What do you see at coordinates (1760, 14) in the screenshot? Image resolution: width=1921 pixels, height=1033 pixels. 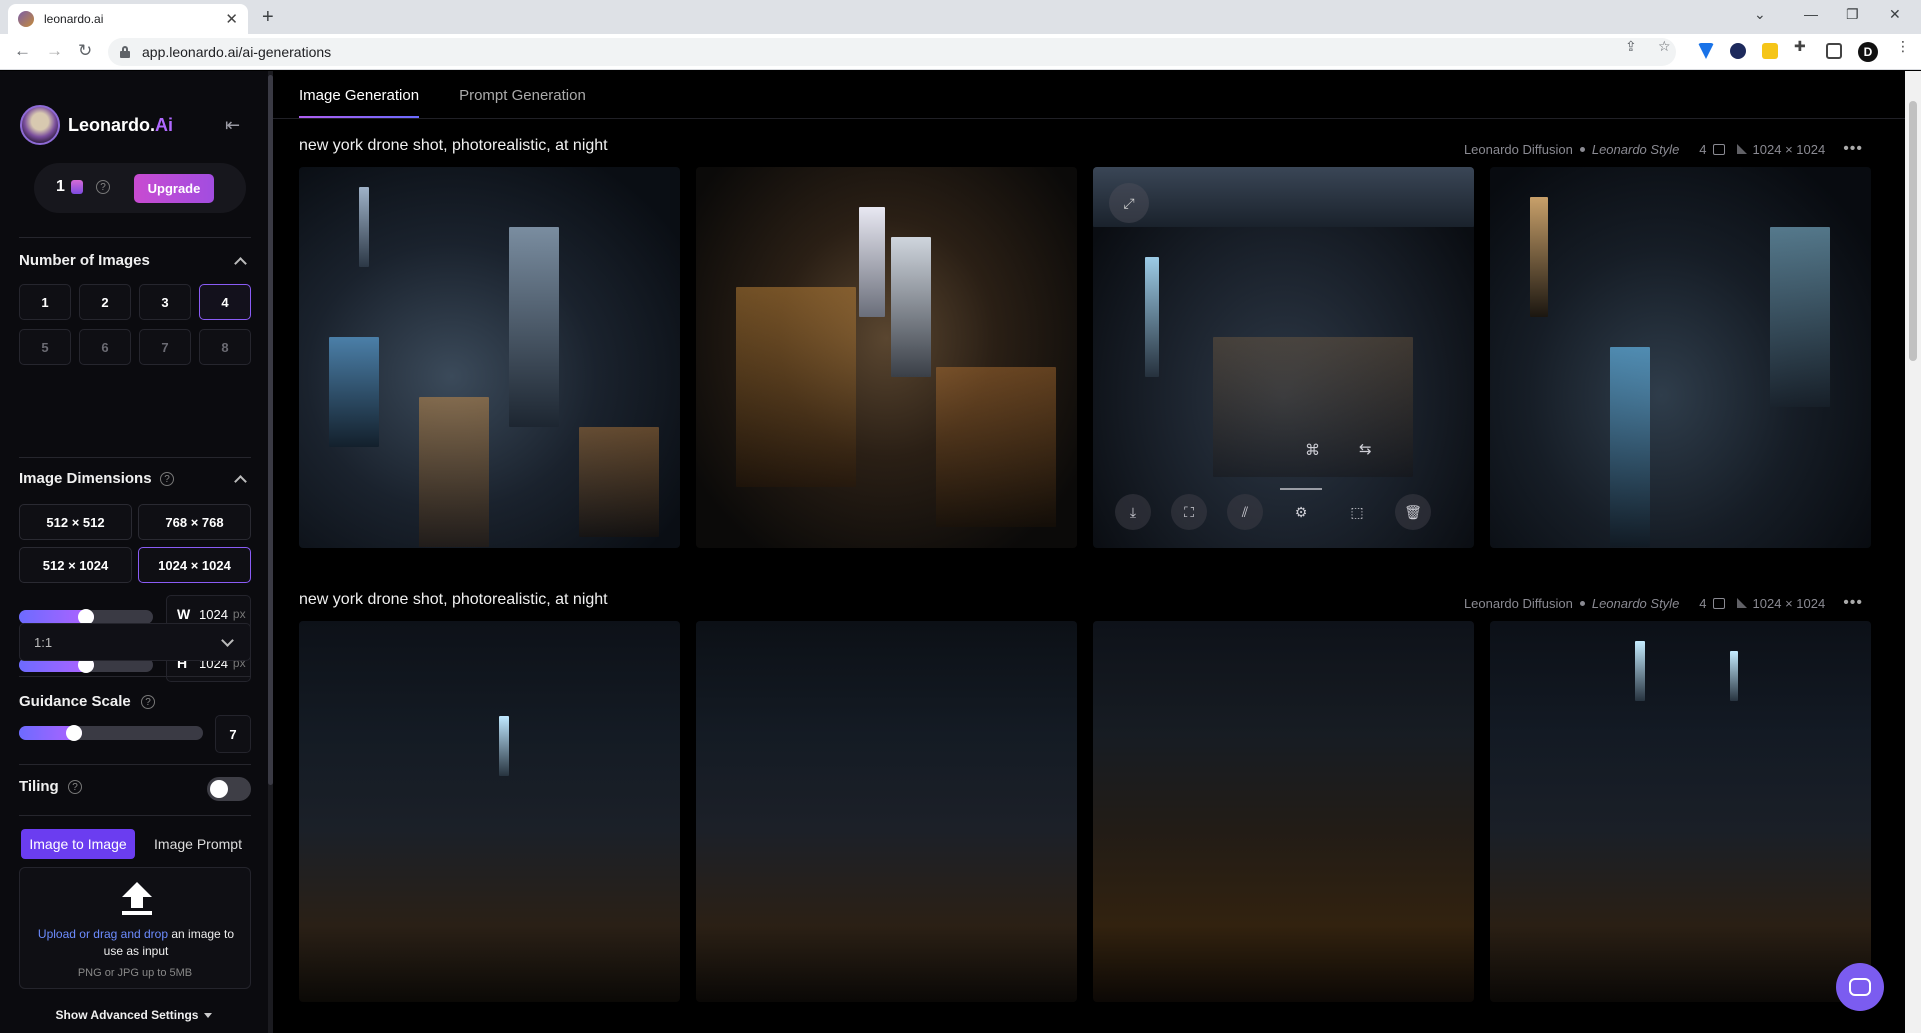 I see `tab-search-icon: ⌄` at bounding box center [1760, 14].